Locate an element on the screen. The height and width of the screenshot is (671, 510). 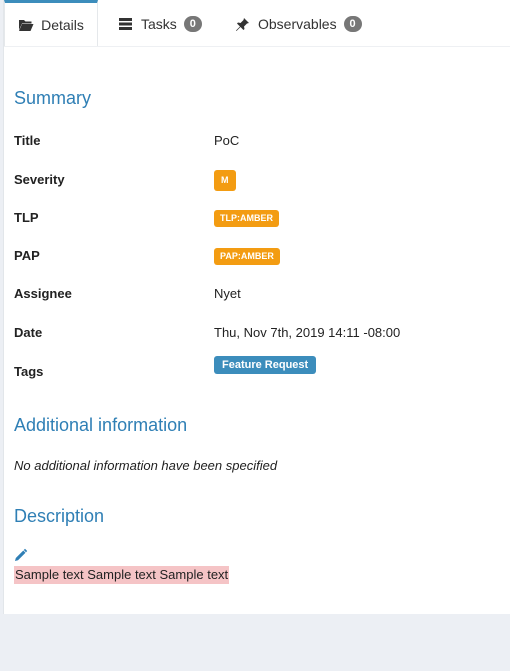
tlp-value: TLP:AMBER is located at coordinates (246, 218).